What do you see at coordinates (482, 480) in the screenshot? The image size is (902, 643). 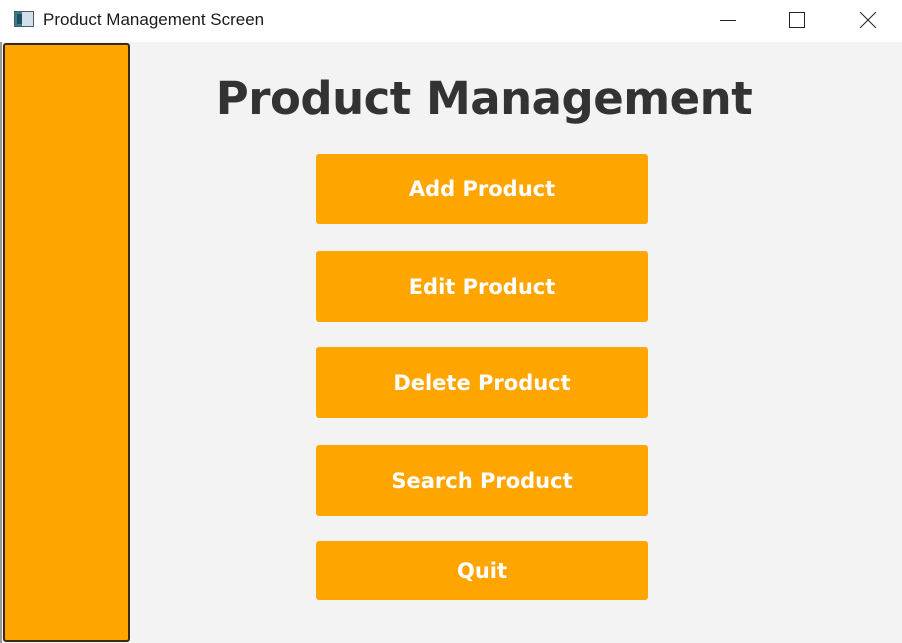 I see `search-product-button: Search Product` at bounding box center [482, 480].